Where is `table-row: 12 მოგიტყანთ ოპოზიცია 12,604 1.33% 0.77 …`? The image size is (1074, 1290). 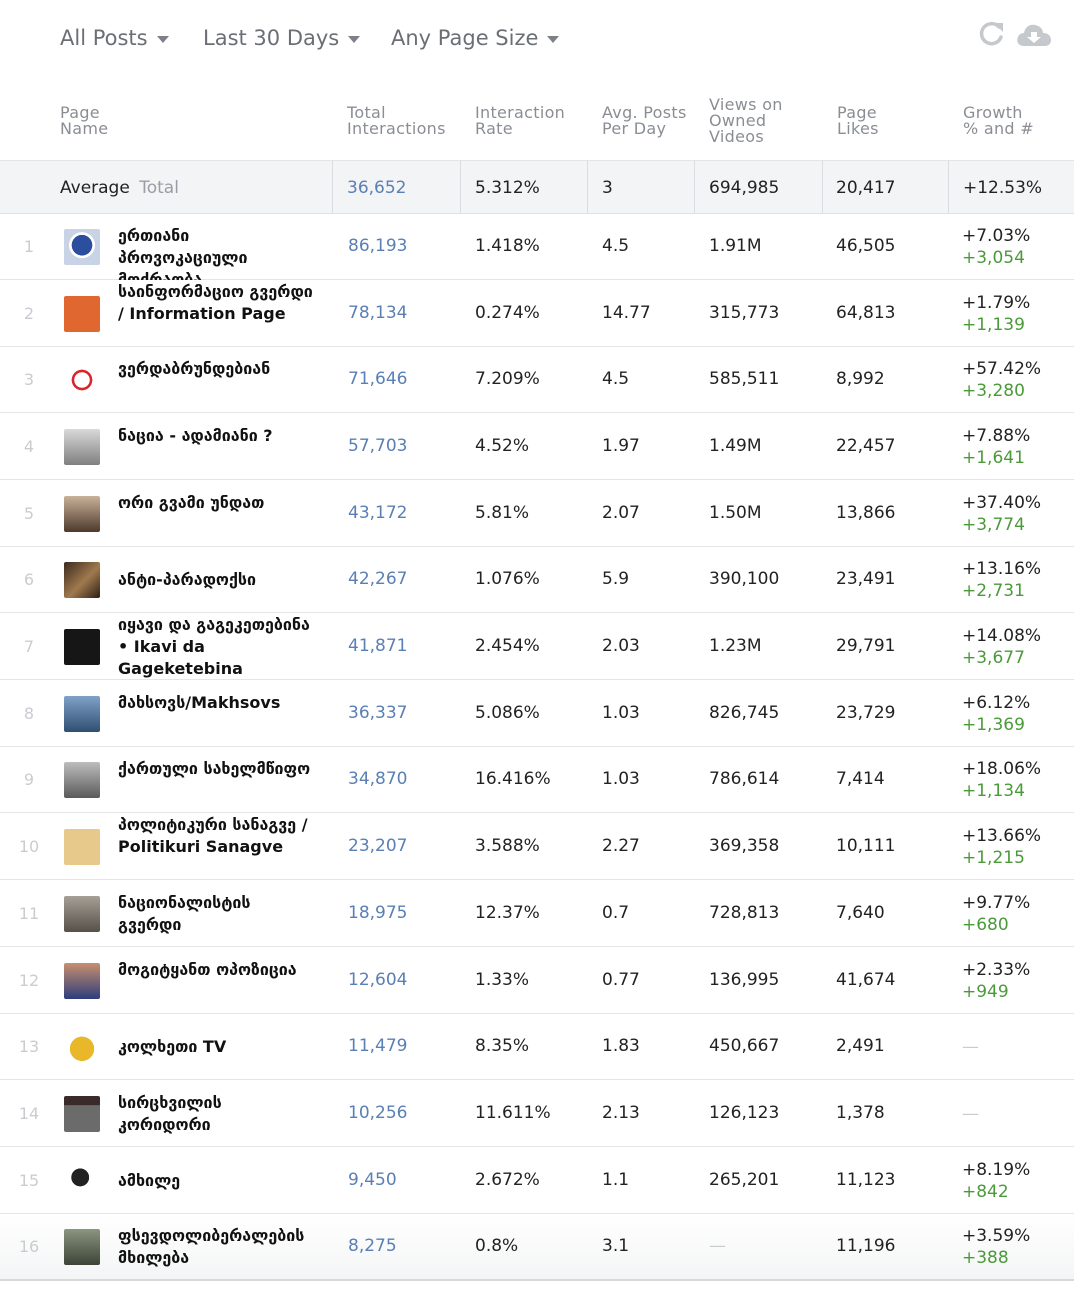
table-row: 12 მოგიტყანთ ოპოზიცია 12,604 1.33% 0.77 … is located at coordinates (537, 980).